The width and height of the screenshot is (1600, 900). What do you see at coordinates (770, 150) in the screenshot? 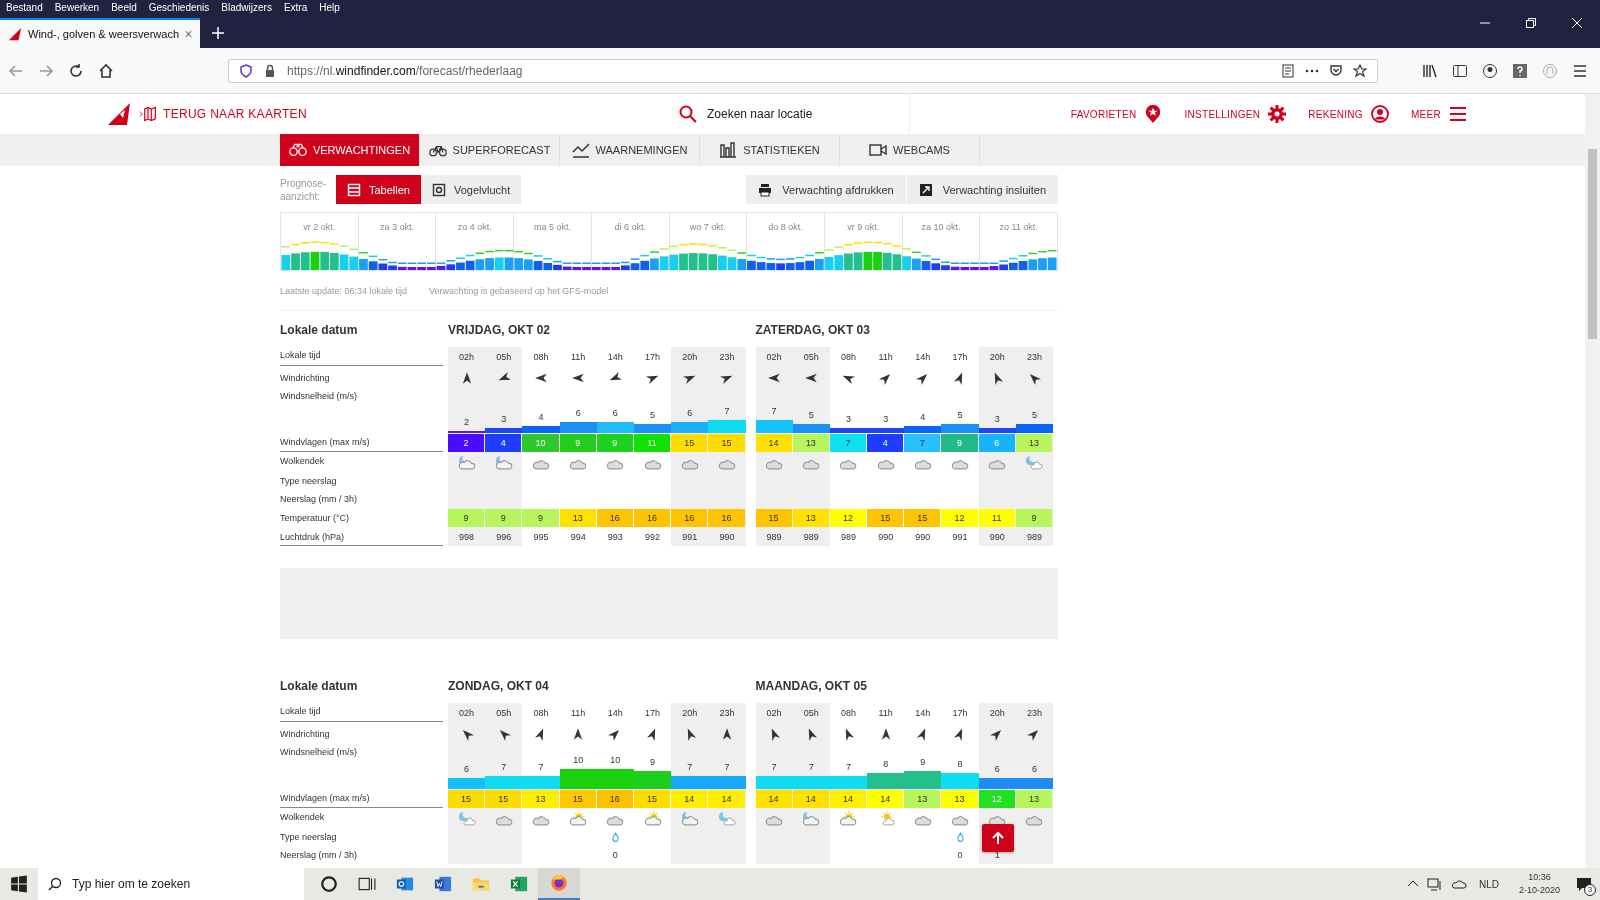
I see `nav-tab: STATISTIEKEN` at bounding box center [770, 150].